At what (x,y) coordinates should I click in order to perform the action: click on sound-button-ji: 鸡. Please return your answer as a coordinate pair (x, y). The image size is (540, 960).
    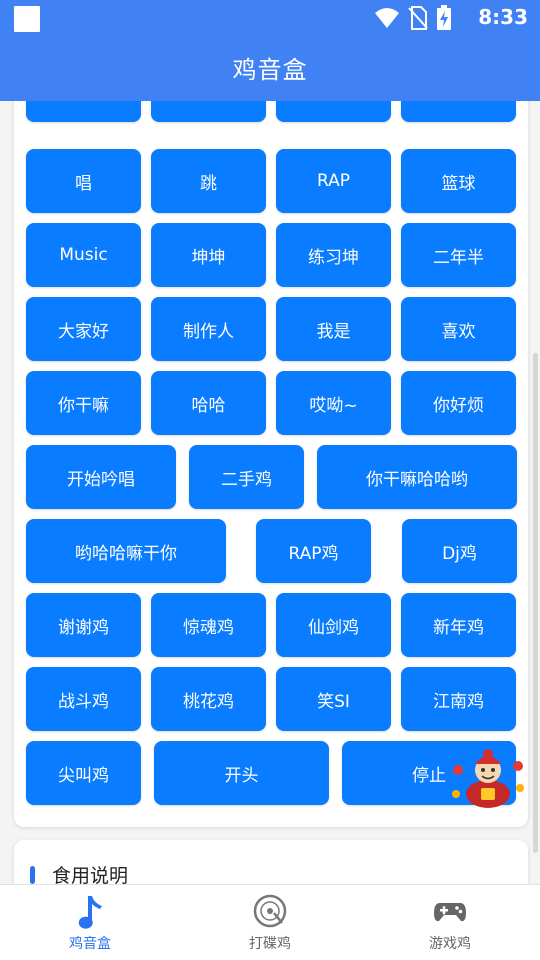
    Looking at the image, I should click on (83, 111).